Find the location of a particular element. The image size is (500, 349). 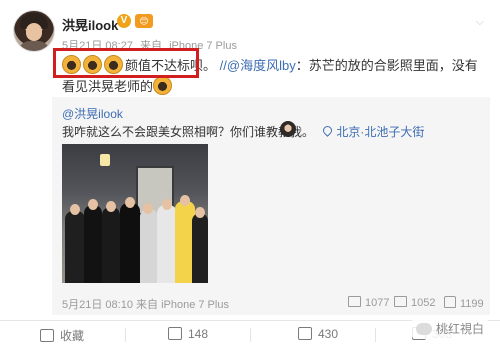

avatar-face is located at coordinates (34, 32).